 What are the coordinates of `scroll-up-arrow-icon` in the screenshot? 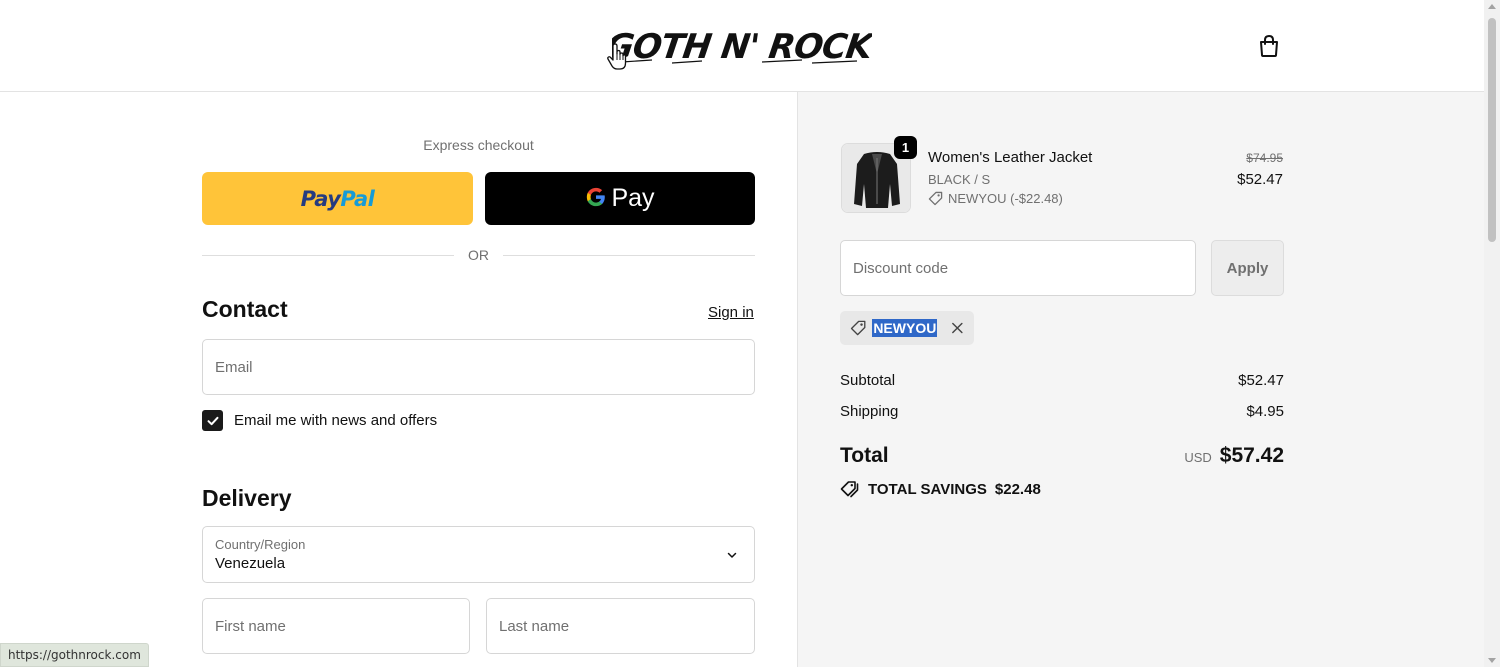 It's located at (1492, 6).